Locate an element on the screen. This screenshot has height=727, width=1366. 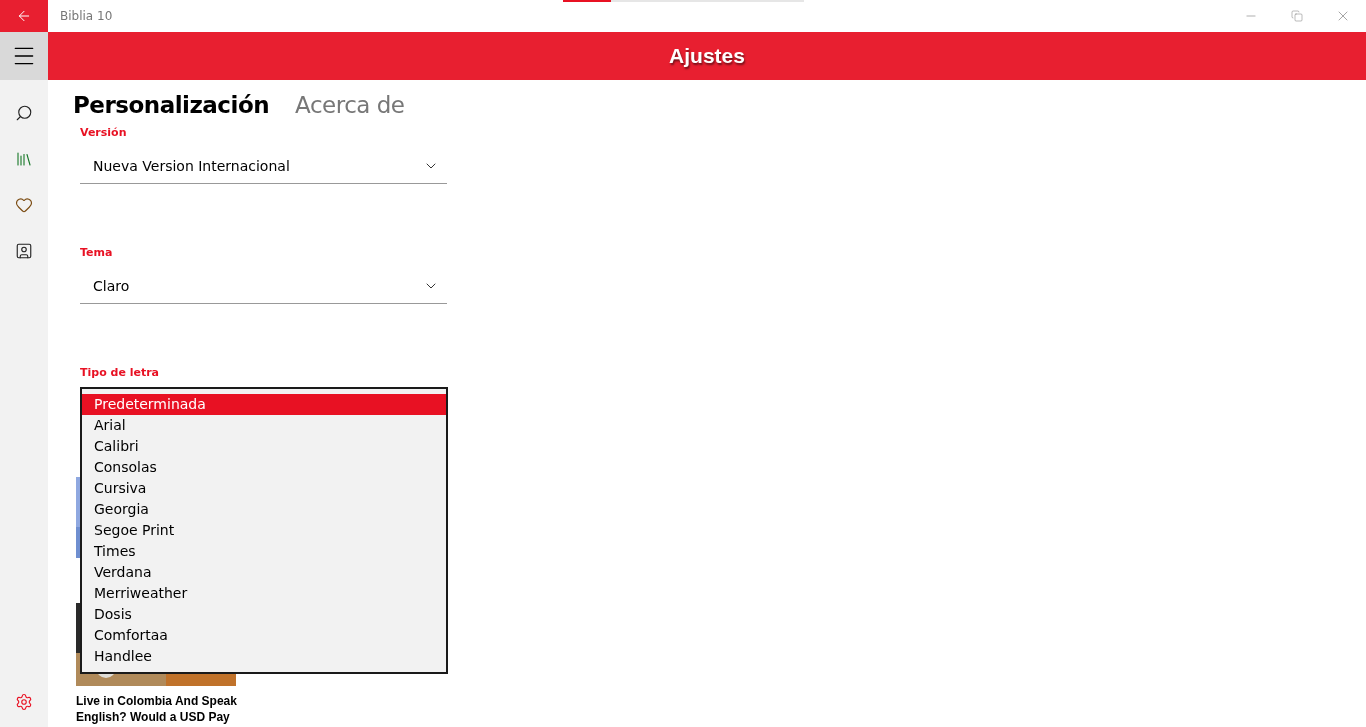
settings-icon is located at coordinates (24, 702).